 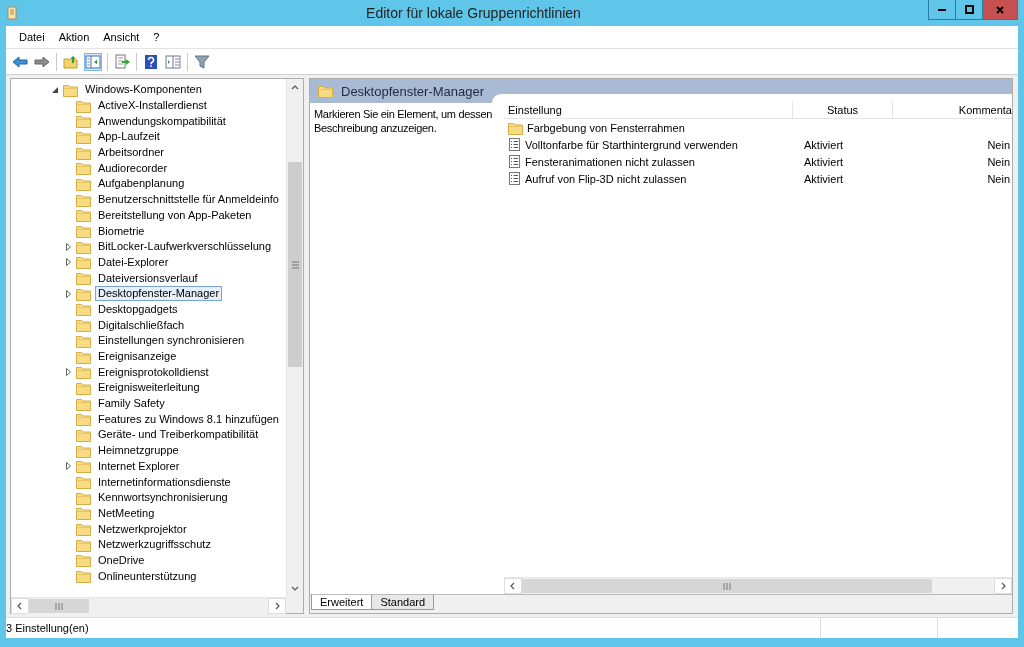 What do you see at coordinates (121, 231) in the screenshot?
I see `tree-item: Biometrie` at bounding box center [121, 231].